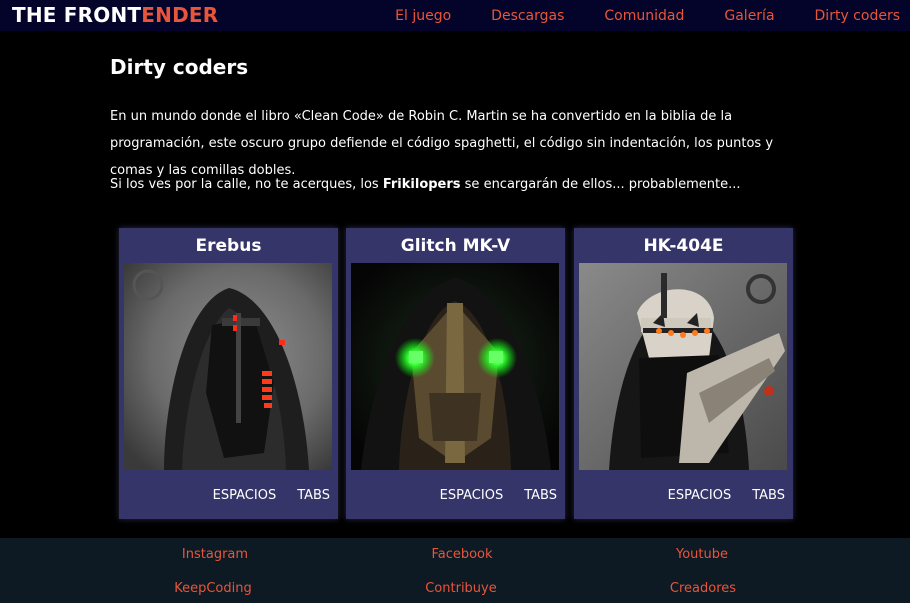  What do you see at coordinates (228, 366) in the screenshot?
I see `character-image-erebus` at bounding box center [228, 366].